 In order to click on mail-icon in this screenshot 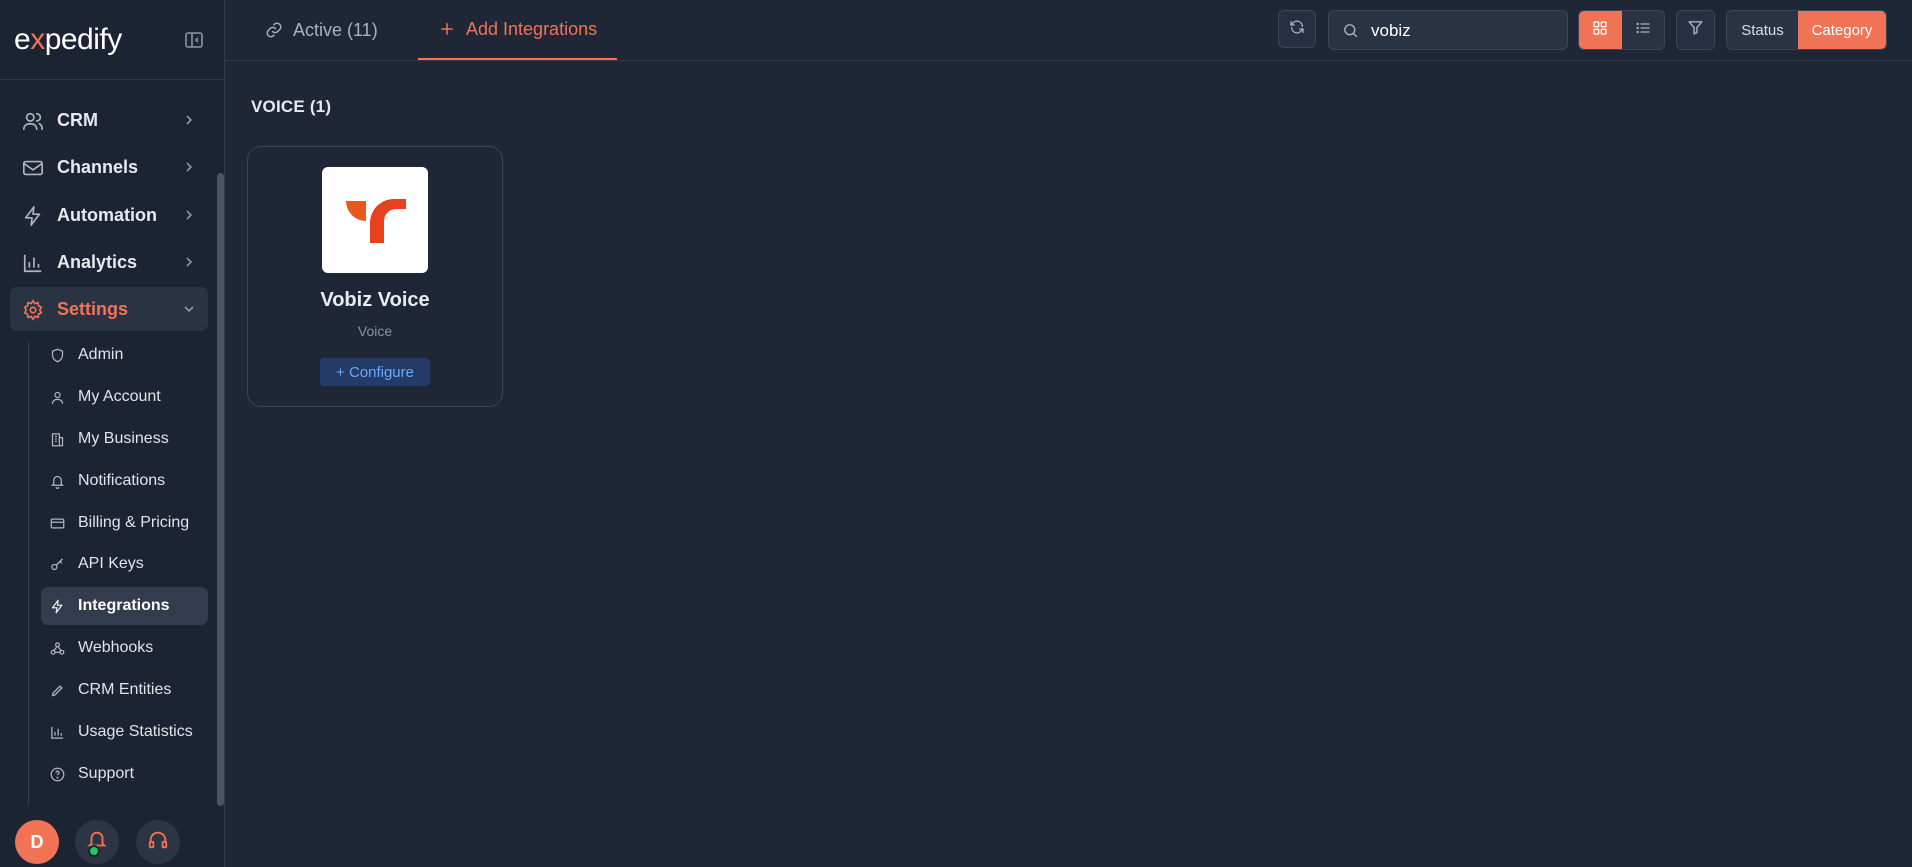, I will do `click(33, 168)`.